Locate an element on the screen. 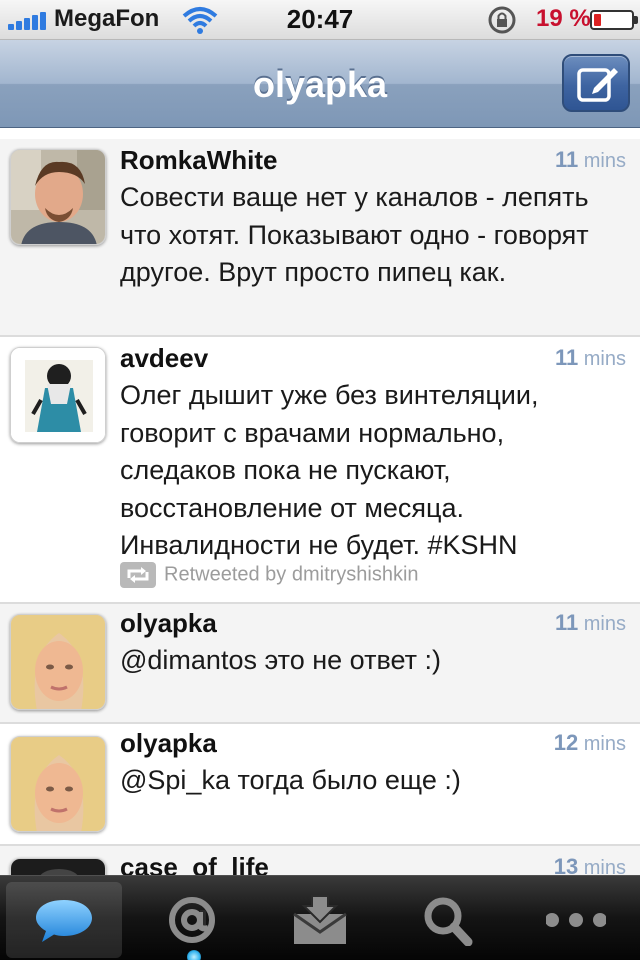 The image size is (640, 960). status-bar: MegaFon 20:47 19 % is located at coordinates (320, 20).